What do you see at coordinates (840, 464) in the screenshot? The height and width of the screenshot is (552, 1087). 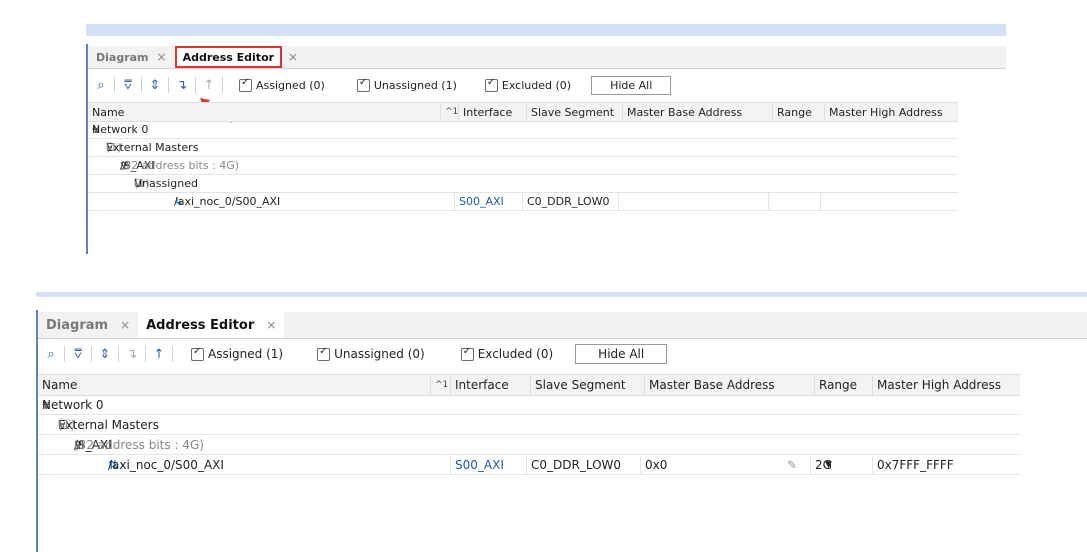 I see `range-select: 2G ▼` at bounding box center [840, 464].